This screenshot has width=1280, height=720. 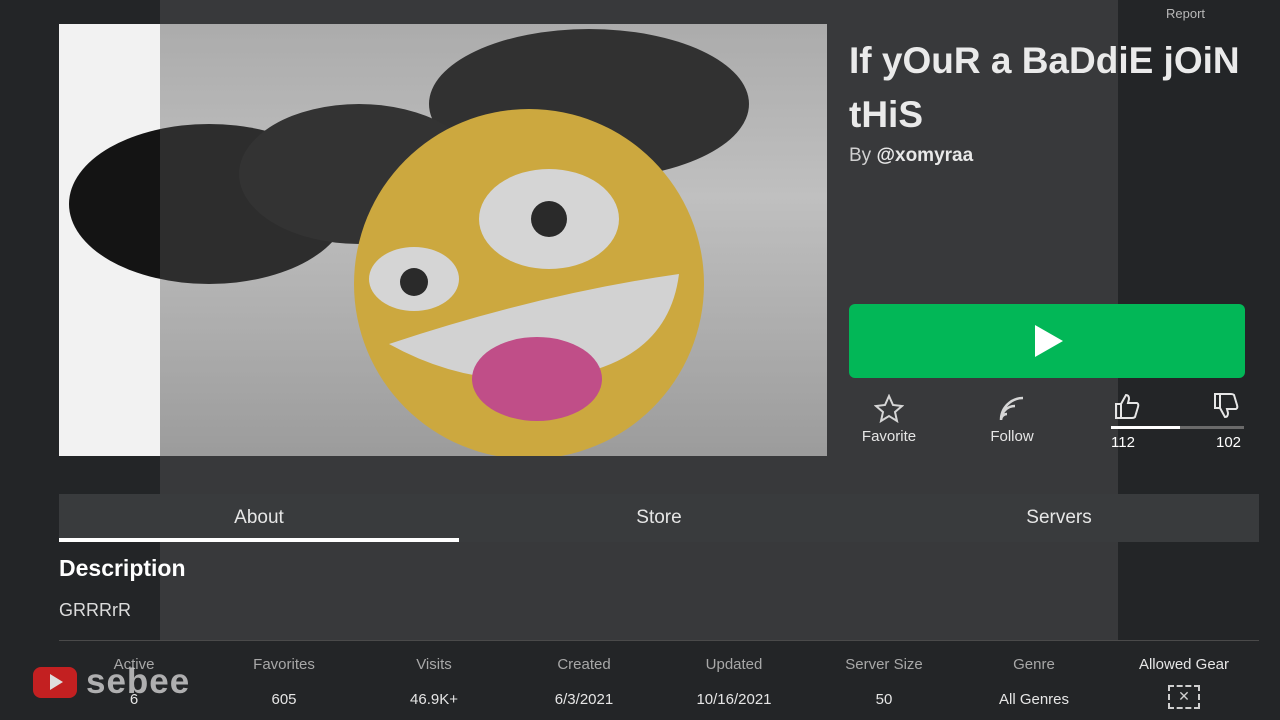 I want to click on creator-byline: By @xomyraa, so click(x=911, y=156).